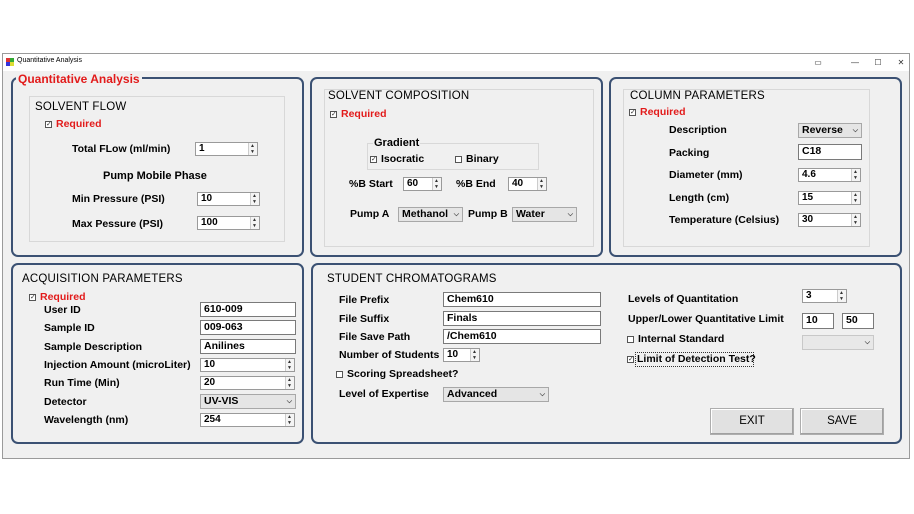 This screenshot has height=514, width=914. Describe the element at coordinates (248, 346) in the screenshot. I see `sample-desc-input: Anilines` at that location.